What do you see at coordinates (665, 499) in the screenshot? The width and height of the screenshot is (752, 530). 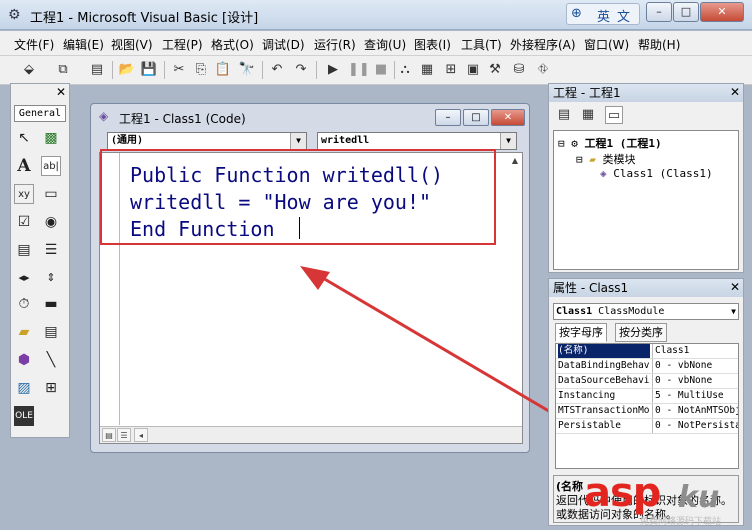 I see `site-watermark: asp ku 免费网络源码下载站` at bounding box center [665, 499].